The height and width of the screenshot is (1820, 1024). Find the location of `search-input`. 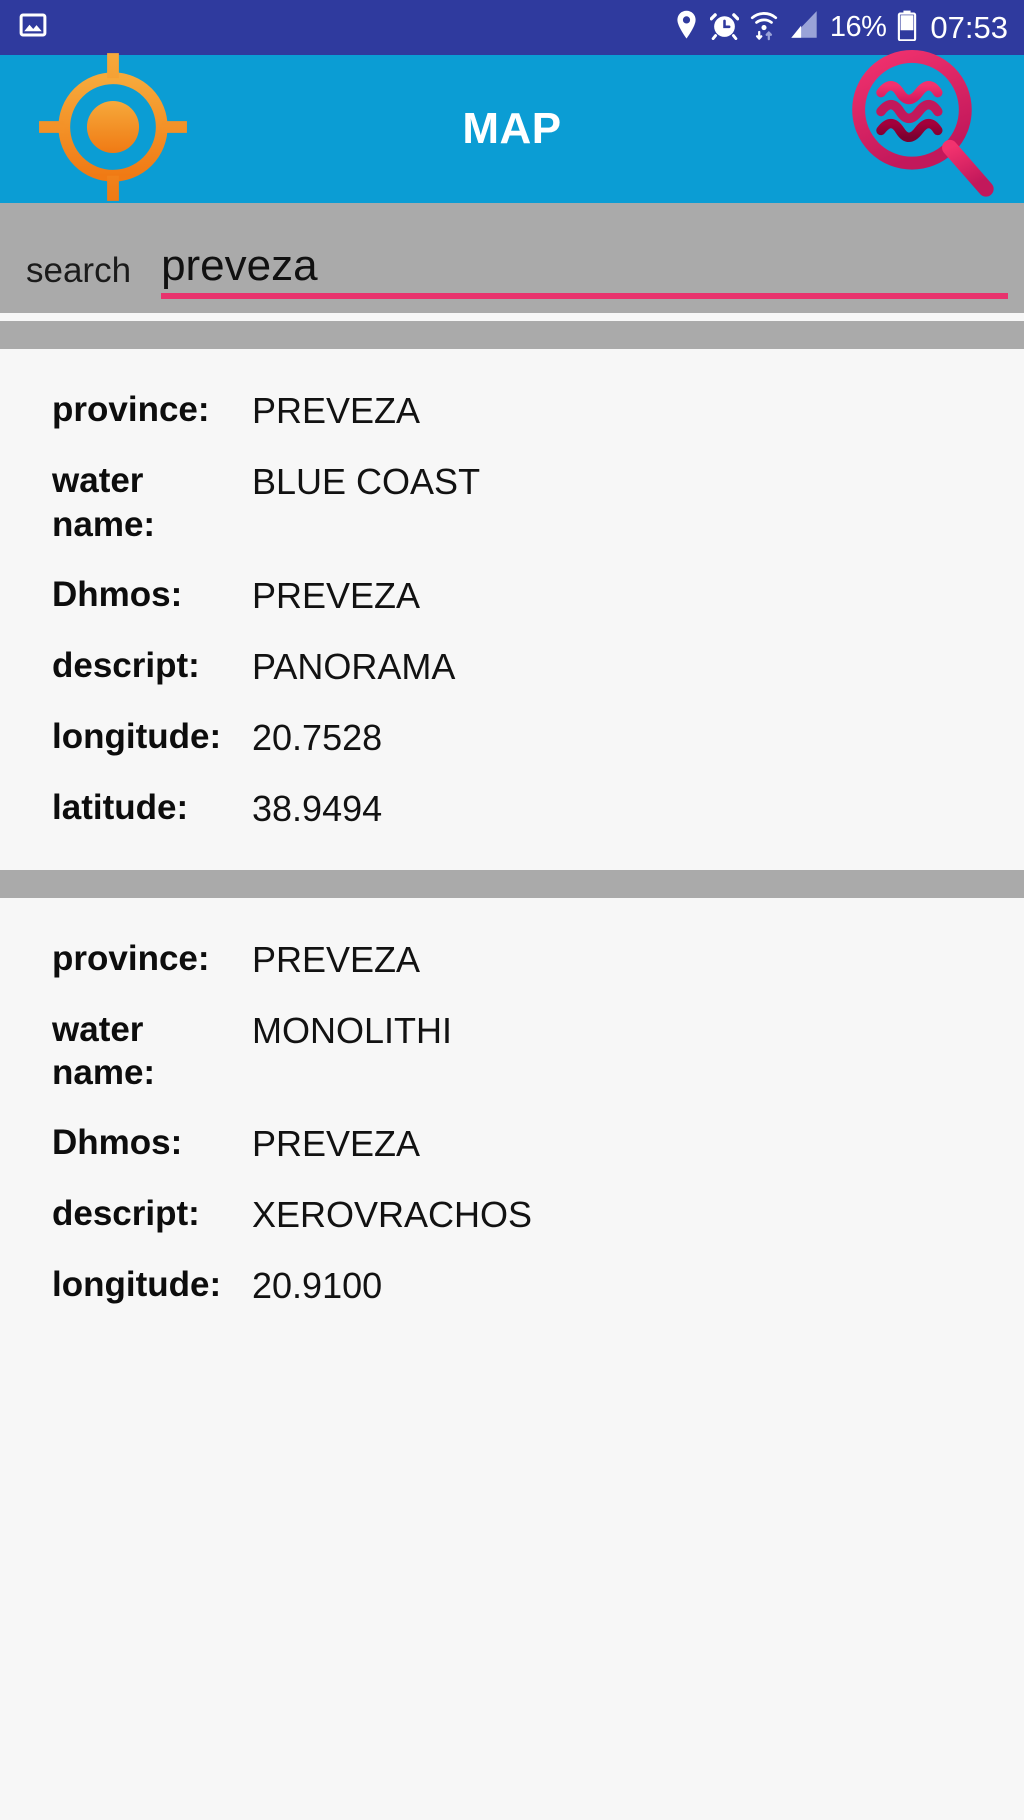

search-input is located at coordinates (584, 265).